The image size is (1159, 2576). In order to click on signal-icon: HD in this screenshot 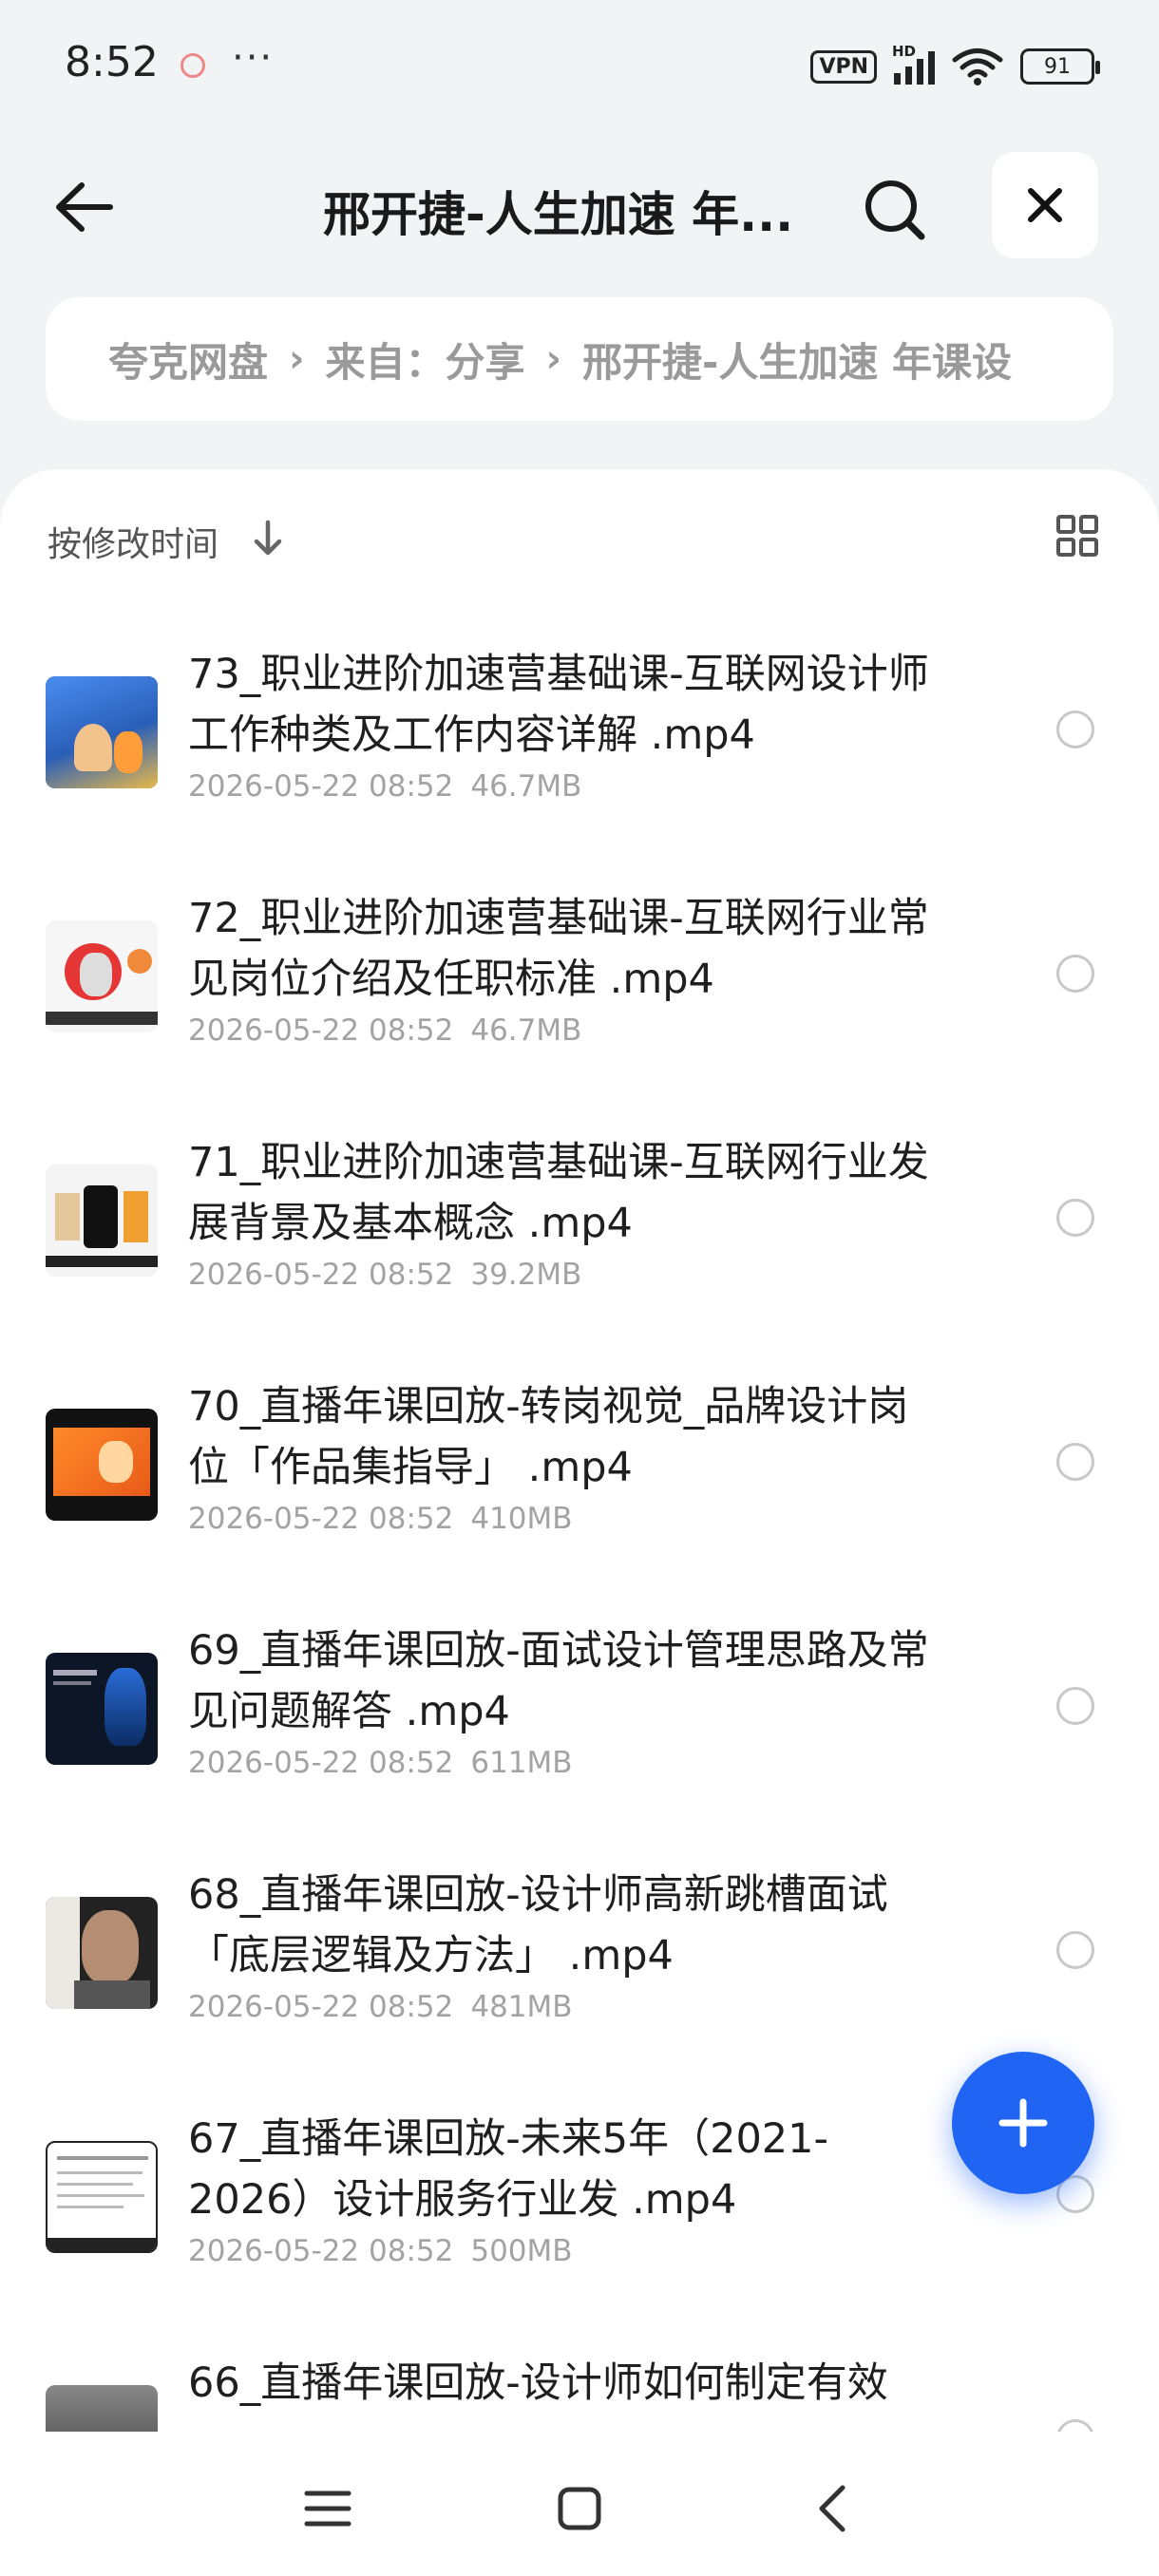, I will do `click(913, 64)`.